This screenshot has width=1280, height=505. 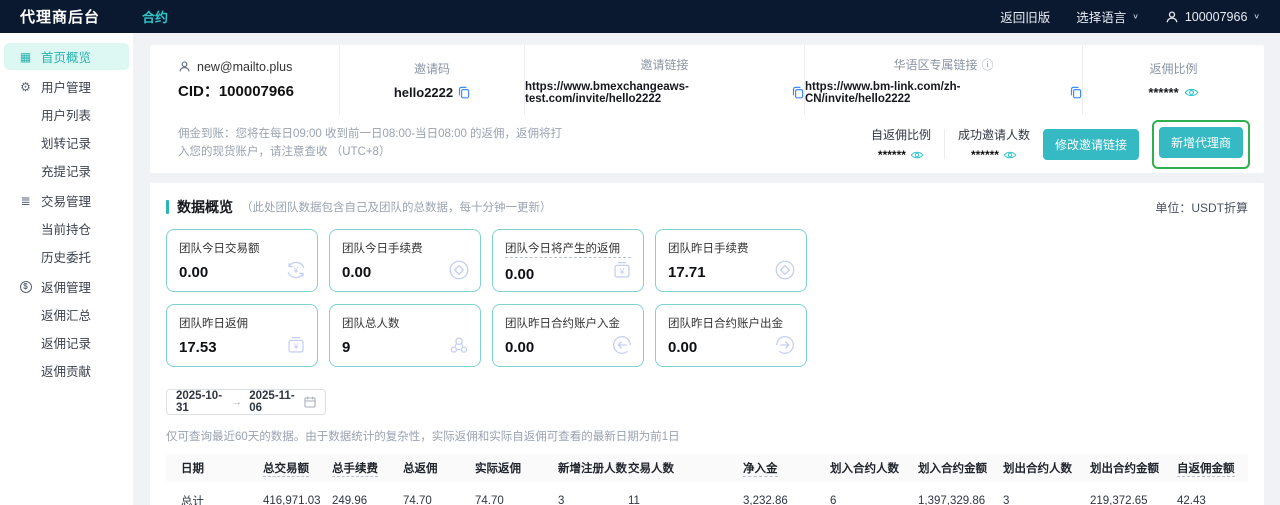 What do you see at coordinates (355, 470) in the screenshot?
I see `col-total-fee: 总手续费` at bounding box center [355, 470].